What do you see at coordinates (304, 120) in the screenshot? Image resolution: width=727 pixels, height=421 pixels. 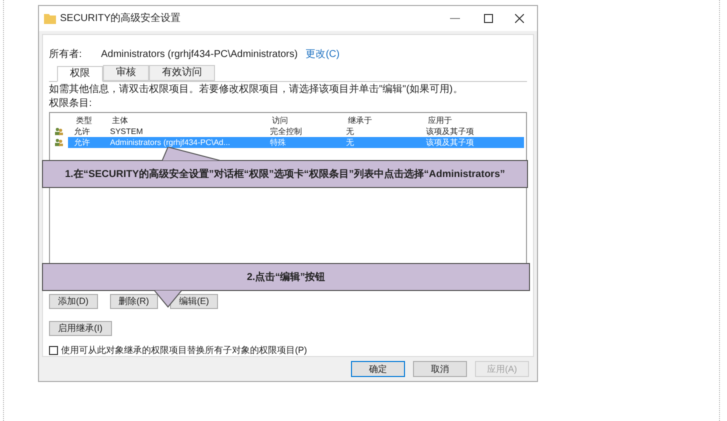 I see `column-header: 访问` at bounding box center [304, 120].